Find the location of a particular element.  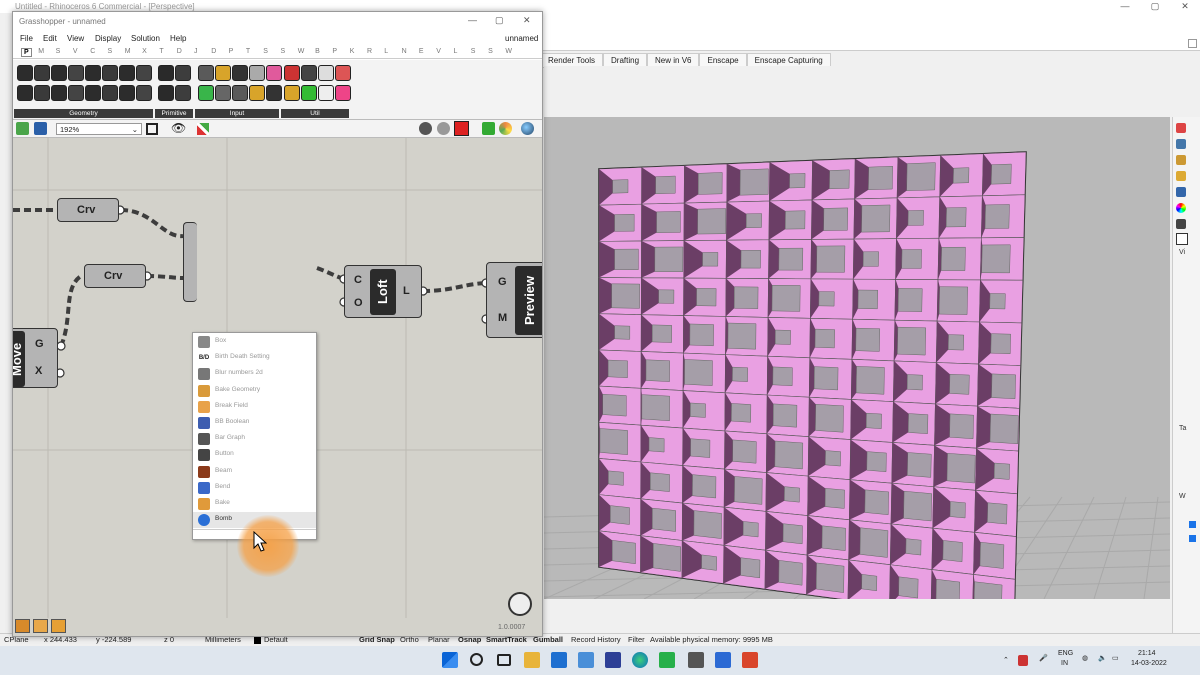

gh-tab-22: N is located at coordinates (404, 51).